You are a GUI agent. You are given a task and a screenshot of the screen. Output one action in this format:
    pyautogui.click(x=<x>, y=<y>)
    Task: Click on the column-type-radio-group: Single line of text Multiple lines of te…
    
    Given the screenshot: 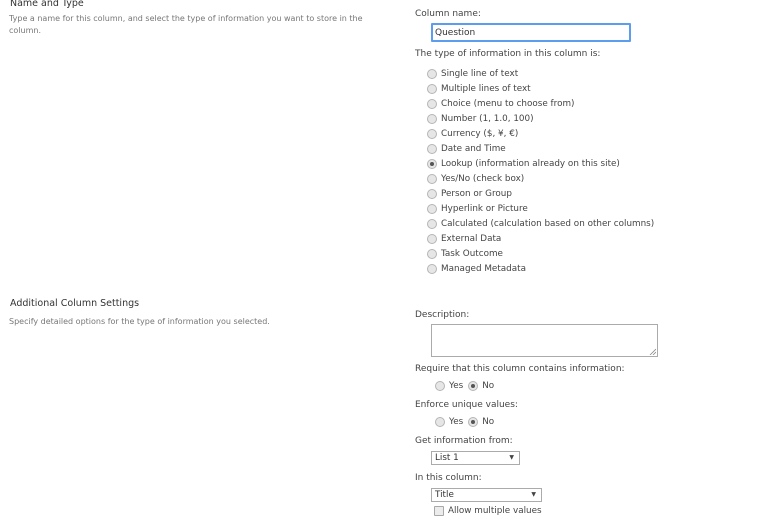 What is the action you would take?
    pyautogui.click(x=540, y=171)
    